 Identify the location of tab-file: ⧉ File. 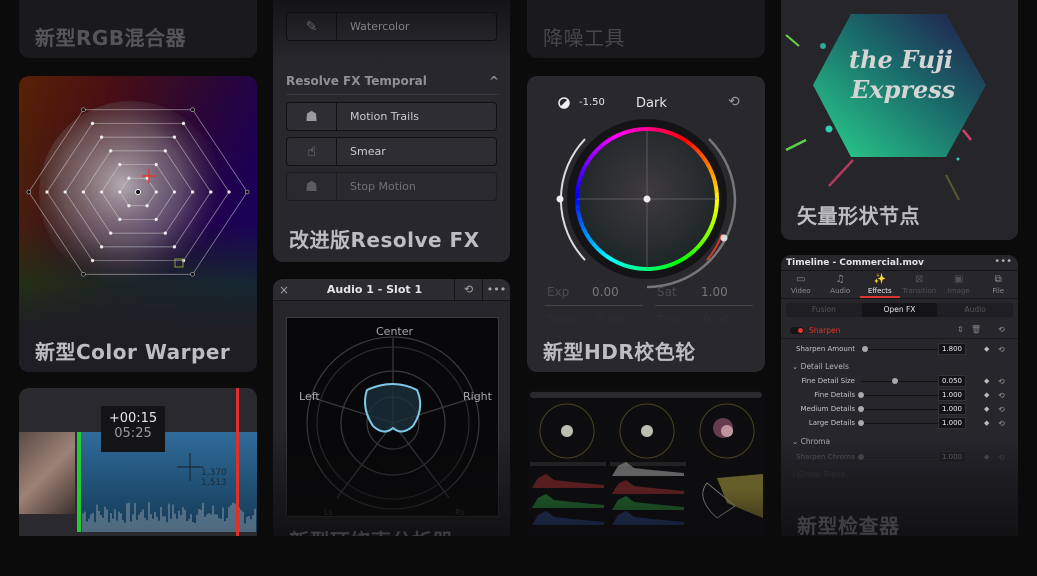
(999, 284).